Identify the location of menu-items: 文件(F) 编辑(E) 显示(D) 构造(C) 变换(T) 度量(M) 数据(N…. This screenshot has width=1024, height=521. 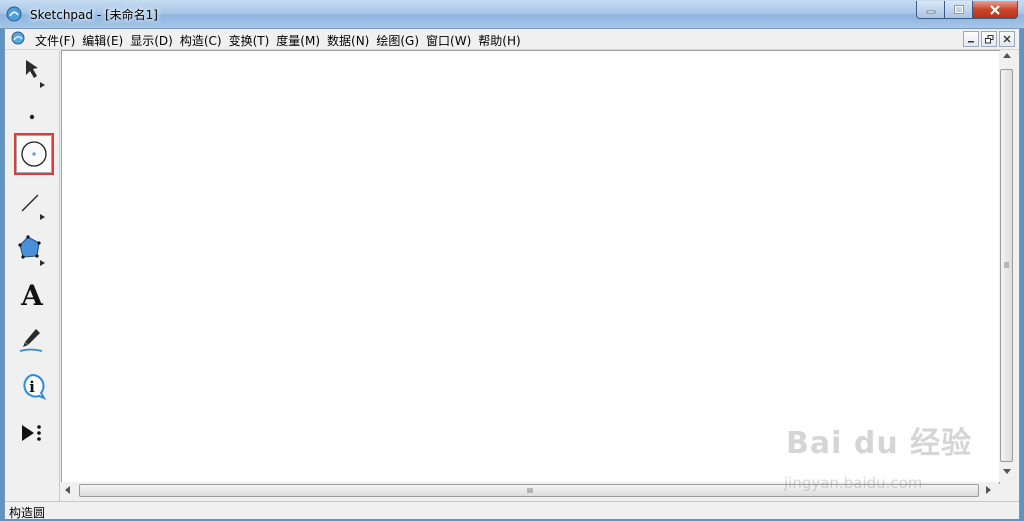
(281, 39).